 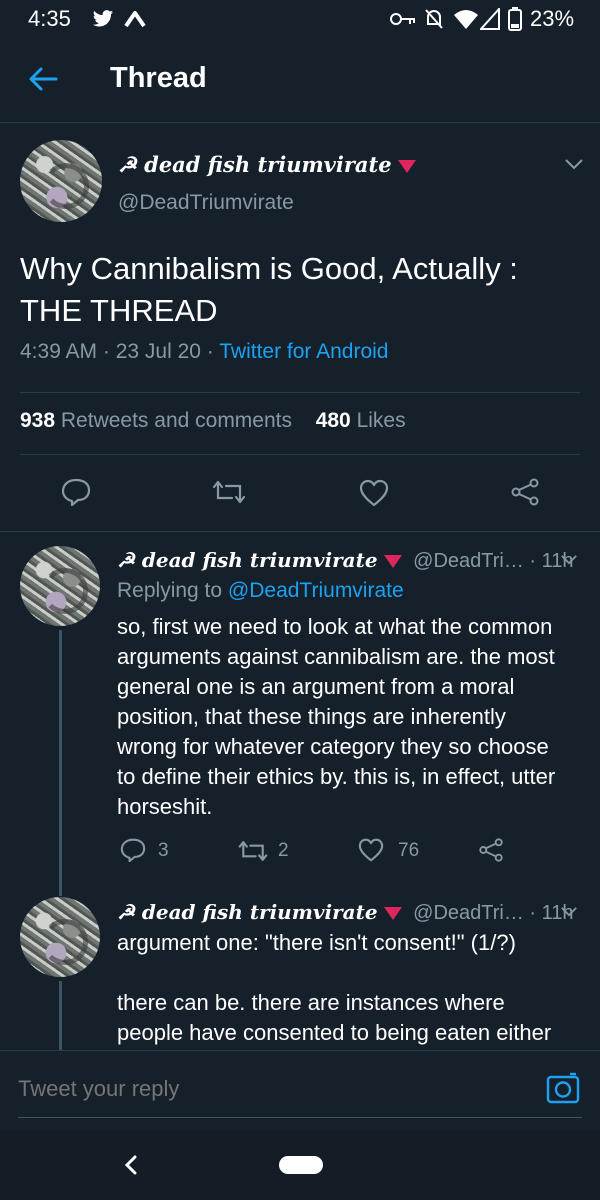 What do you see at coordinates (120, 351) in the screenshot?
I see `tweet-timestamp: 4:39 AM · 23 Jul 20 ·` at bounding box center [120, 351].